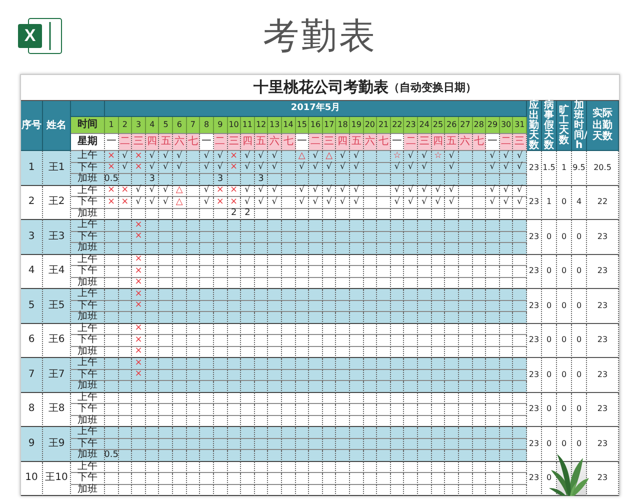 This screenshot has height=500, width=640. What do you see at coordinates (207, 125) in the screenshot?
I see `day-header: 8` at bounding box center [207, 125].